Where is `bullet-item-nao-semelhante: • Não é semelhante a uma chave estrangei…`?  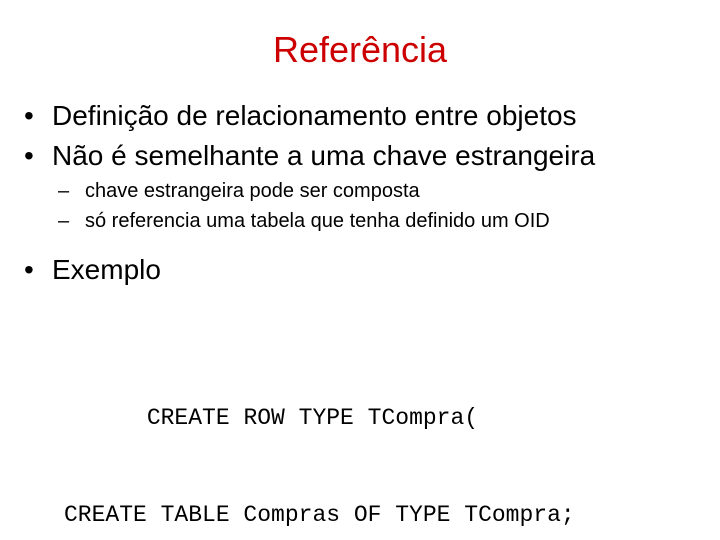 bullet-item-nao-semelhante: • Não é semelhante a uma chave estrangei… is located at coordinates (360, 156).